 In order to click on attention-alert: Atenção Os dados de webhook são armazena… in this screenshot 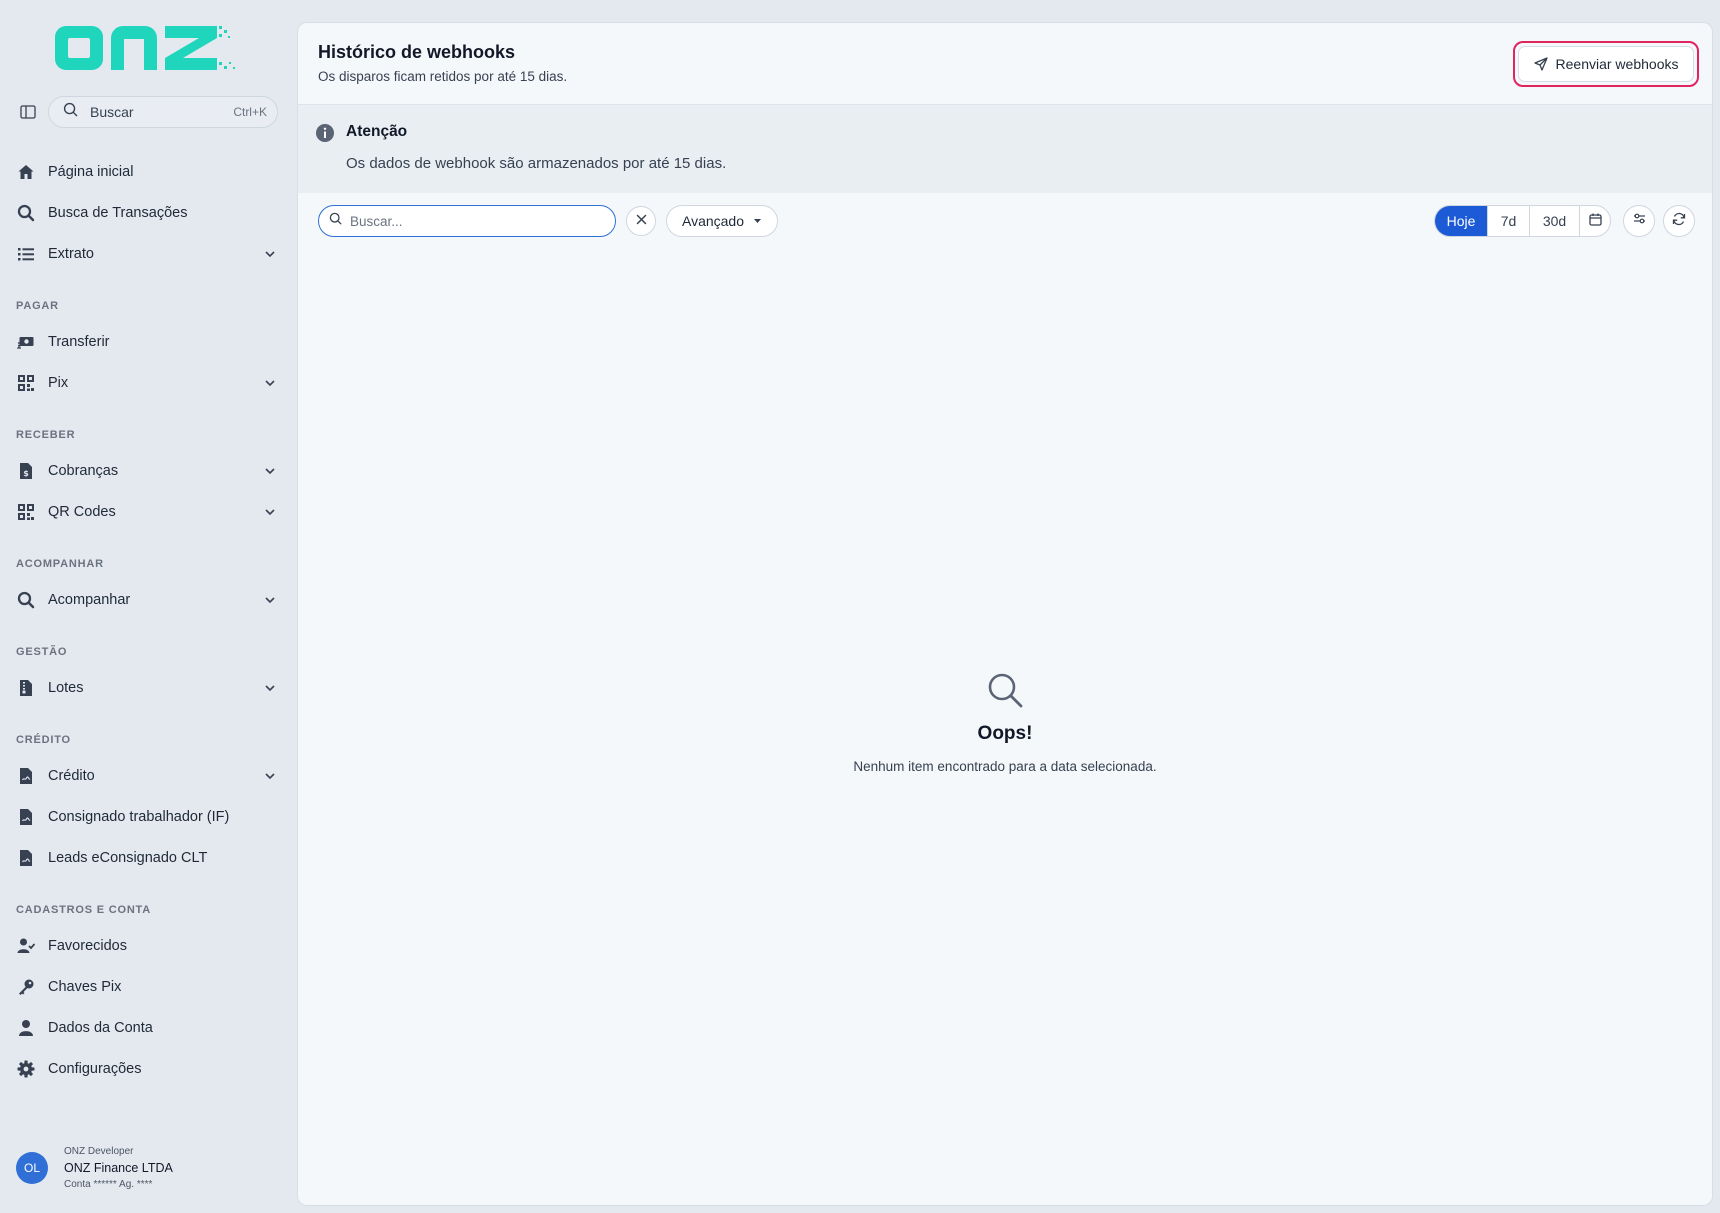, I will do `click(1005, 149)`.